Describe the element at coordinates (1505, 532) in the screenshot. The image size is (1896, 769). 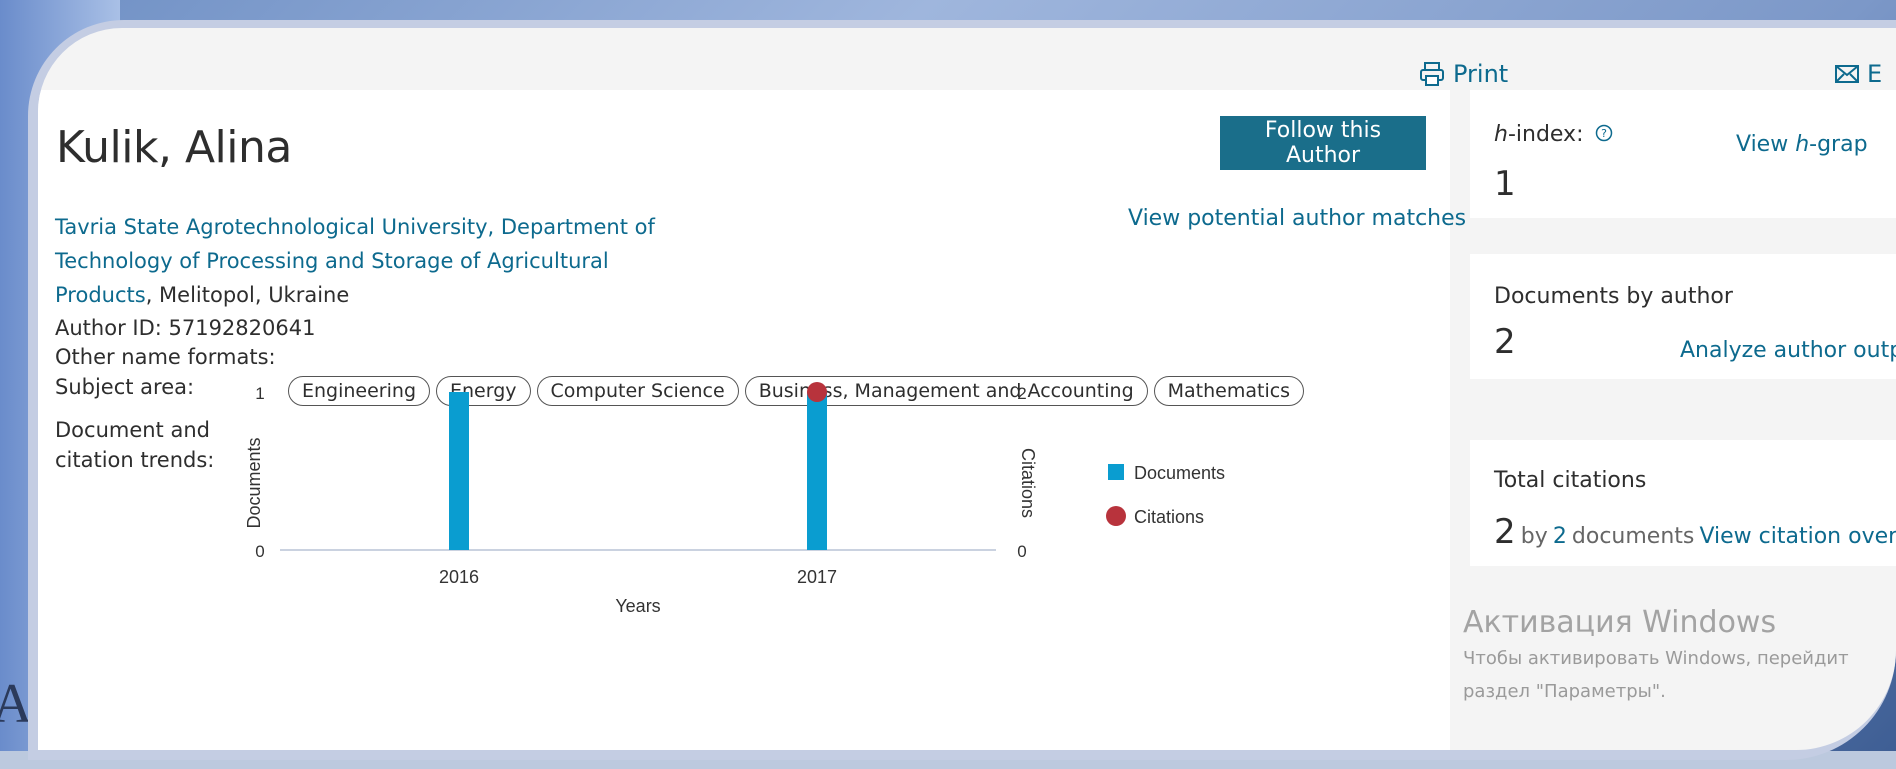
I see `citations-count: 2` at that location.